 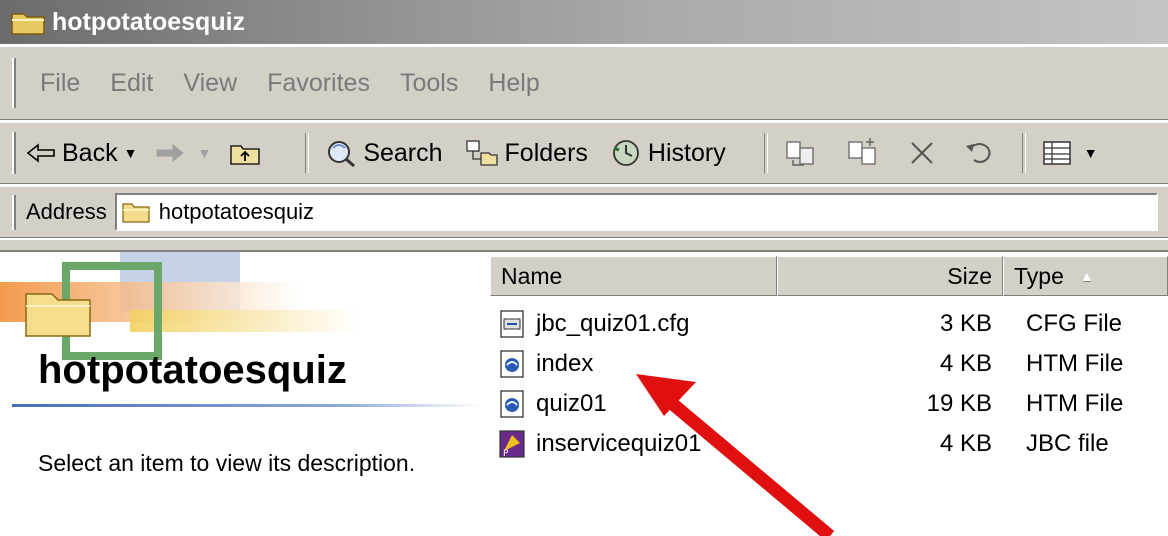 I want to click on column-name-label: Name, so click(x=532, y=275).